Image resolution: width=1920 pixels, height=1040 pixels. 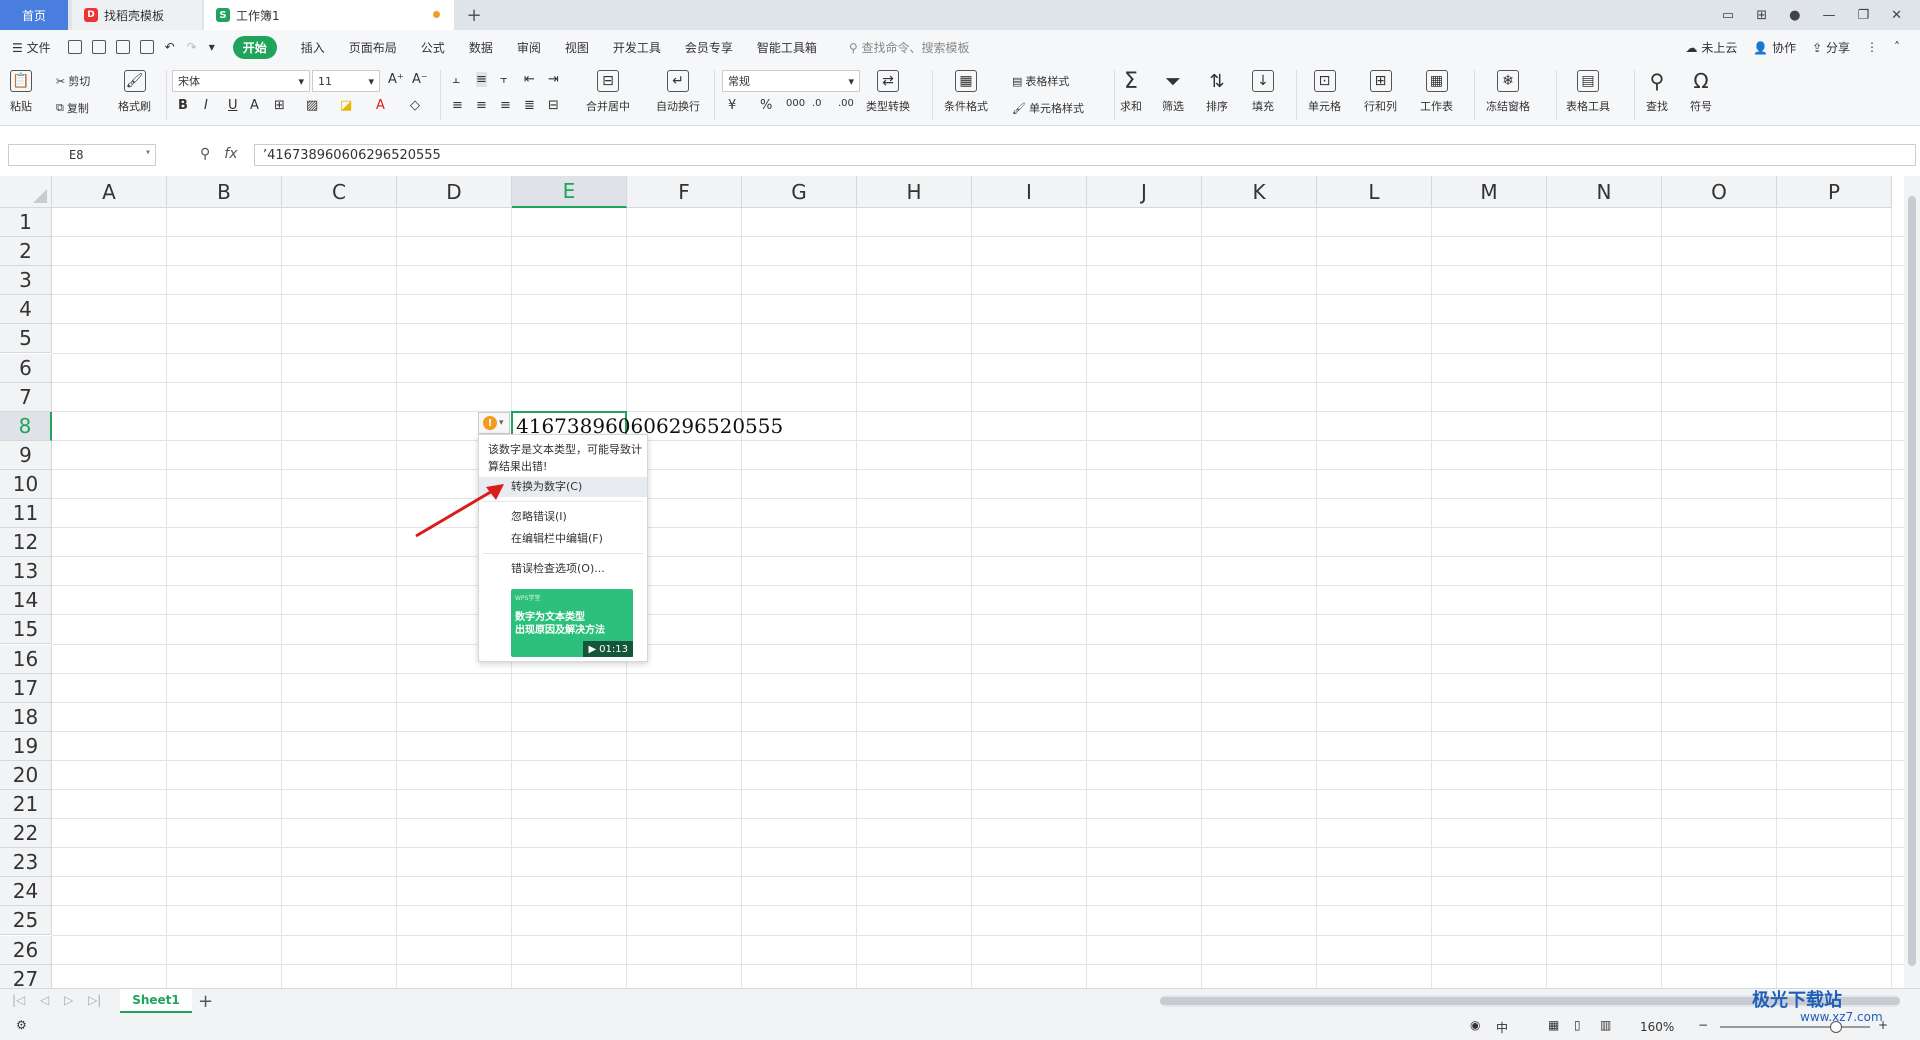 What do you see at coordinates (26, 397) in the screenshot?
I see `row-header-7: 7` at bounding box center [26, 397].